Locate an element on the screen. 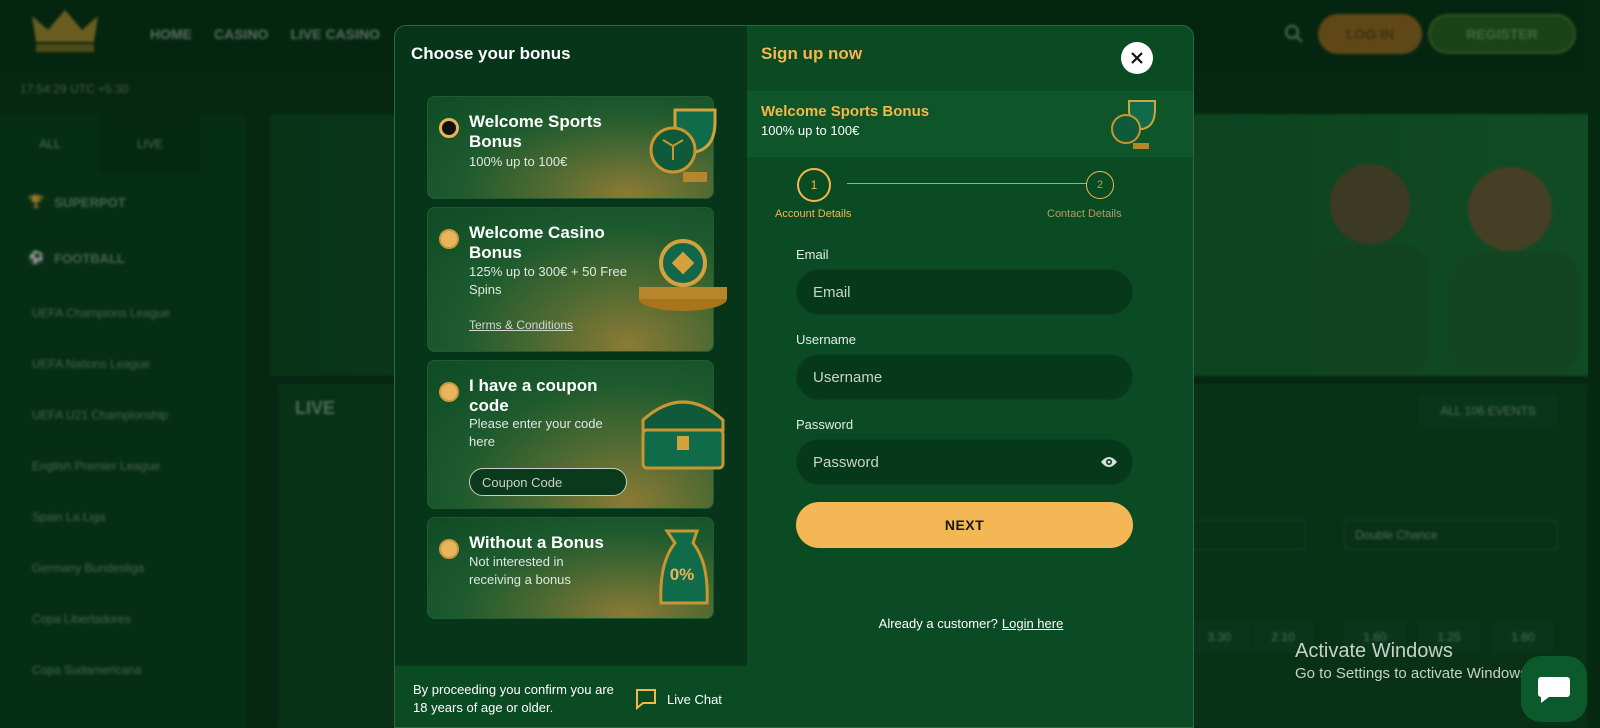  nav-home: HOME is located at coordinates (171, 34).